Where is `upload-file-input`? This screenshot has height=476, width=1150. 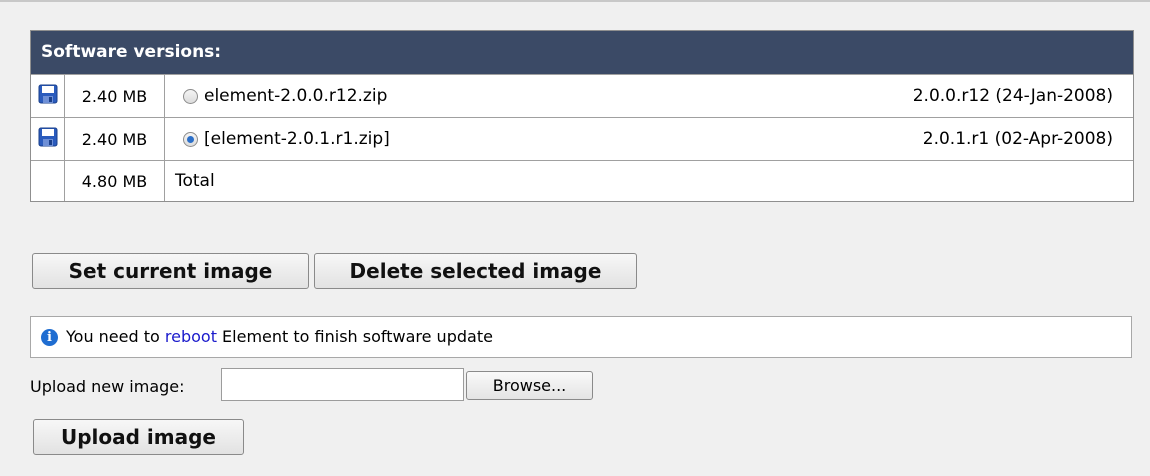 upload-file-input is located at coordinates (342, 384).